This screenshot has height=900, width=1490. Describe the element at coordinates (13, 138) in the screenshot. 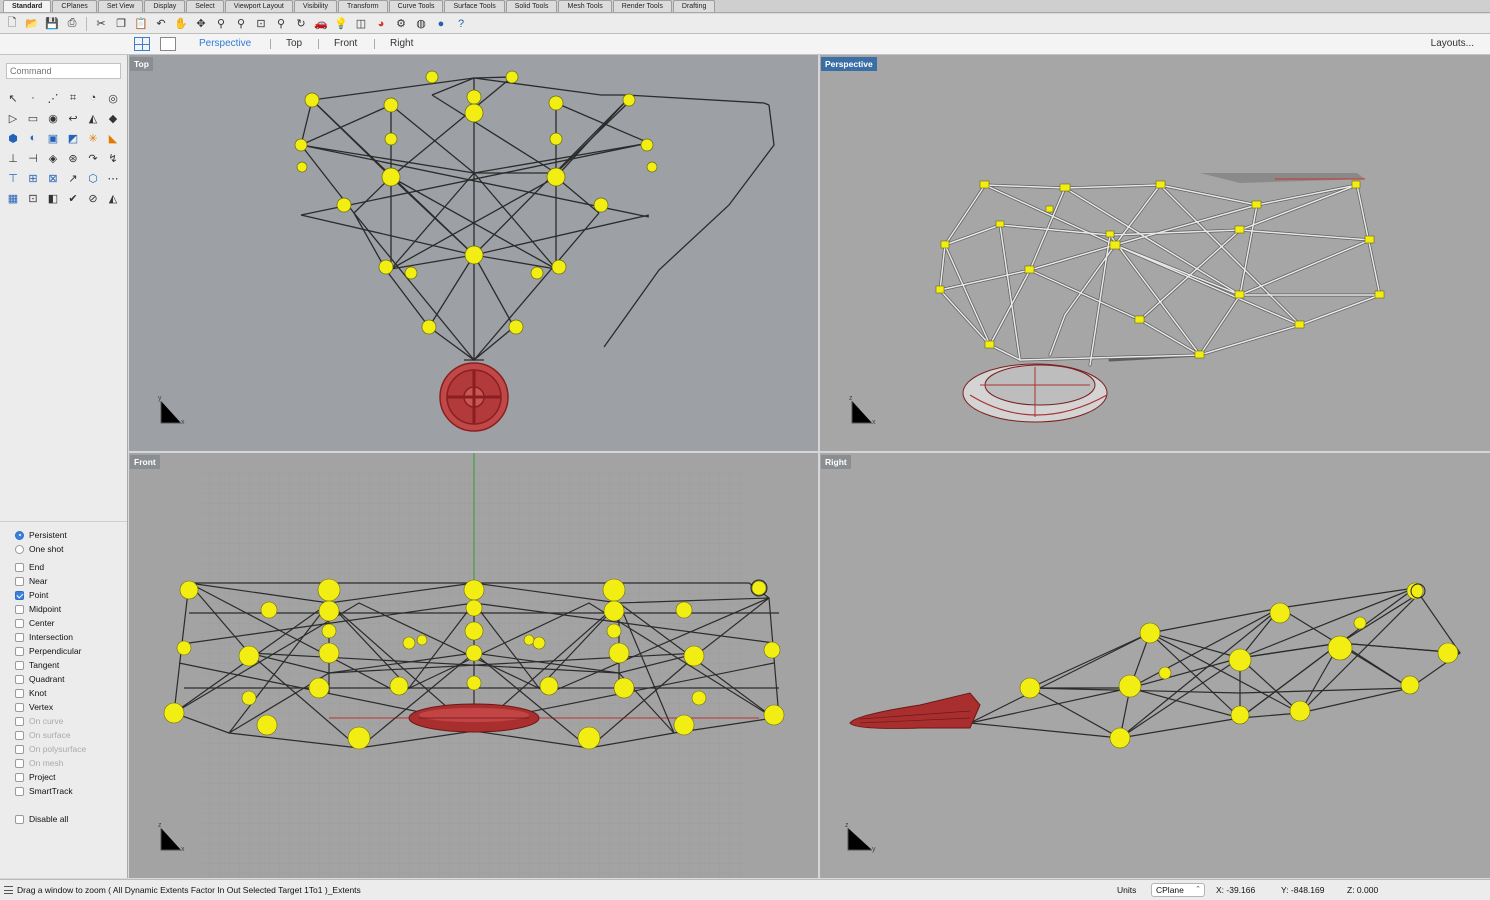

I see `tool-button-12: ⬢` at that location.